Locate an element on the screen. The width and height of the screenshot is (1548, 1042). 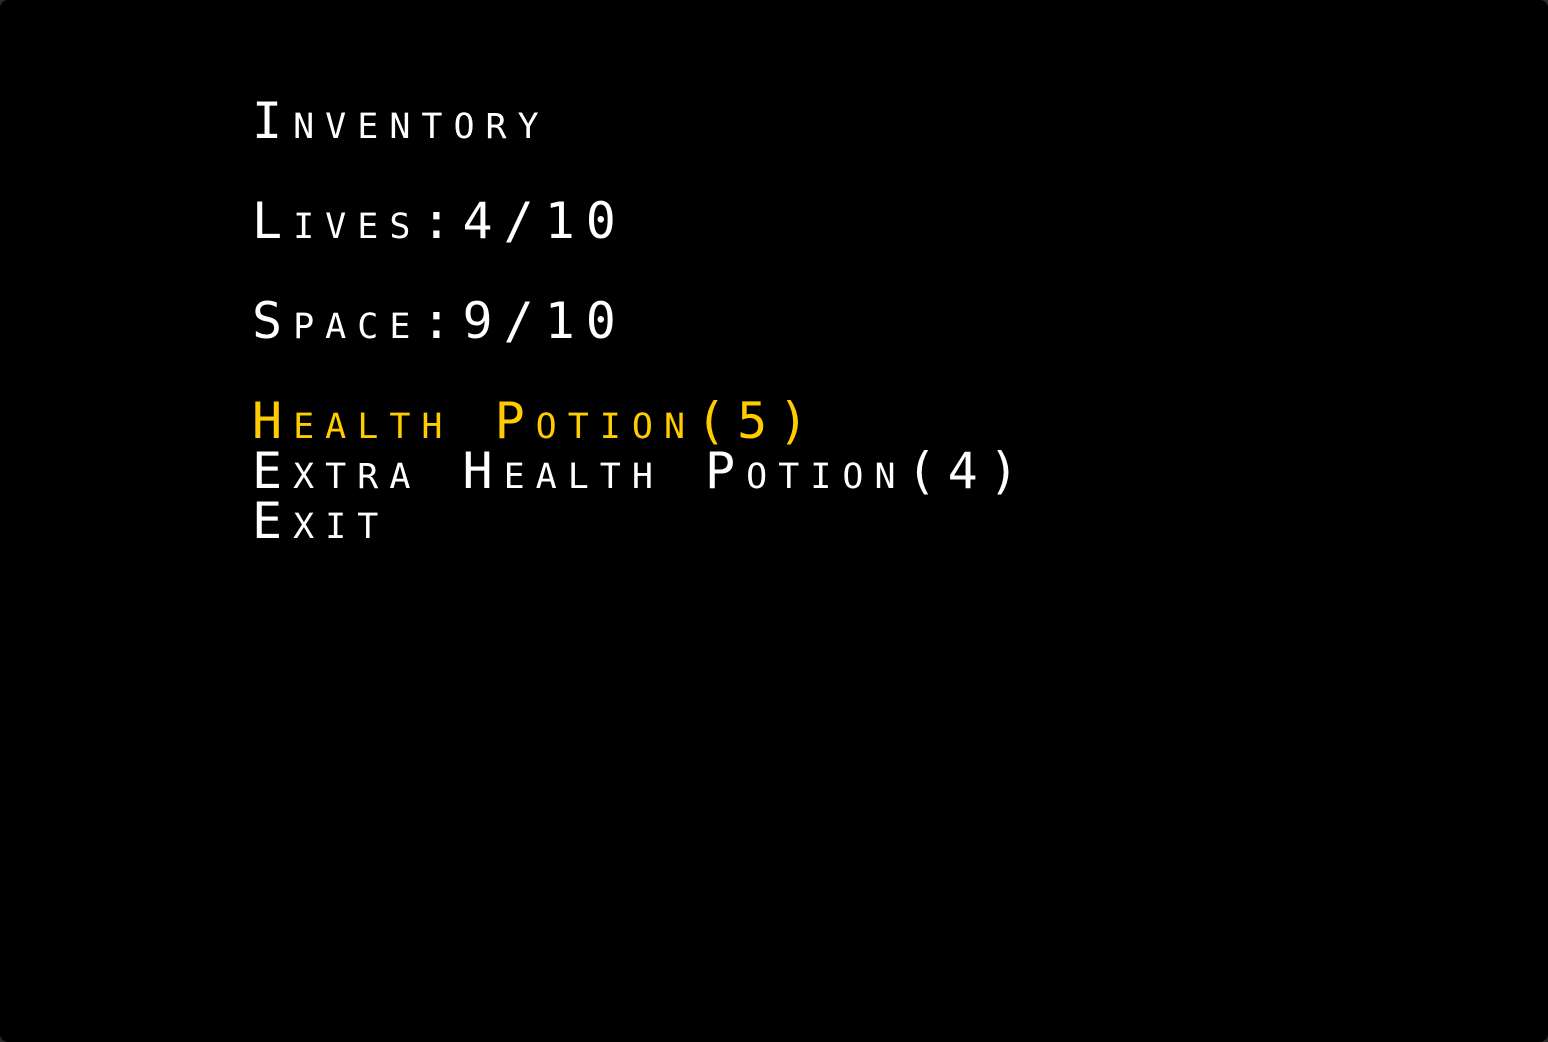
lives-readout: Lives:4/10 is located at coordinates (439, 221).